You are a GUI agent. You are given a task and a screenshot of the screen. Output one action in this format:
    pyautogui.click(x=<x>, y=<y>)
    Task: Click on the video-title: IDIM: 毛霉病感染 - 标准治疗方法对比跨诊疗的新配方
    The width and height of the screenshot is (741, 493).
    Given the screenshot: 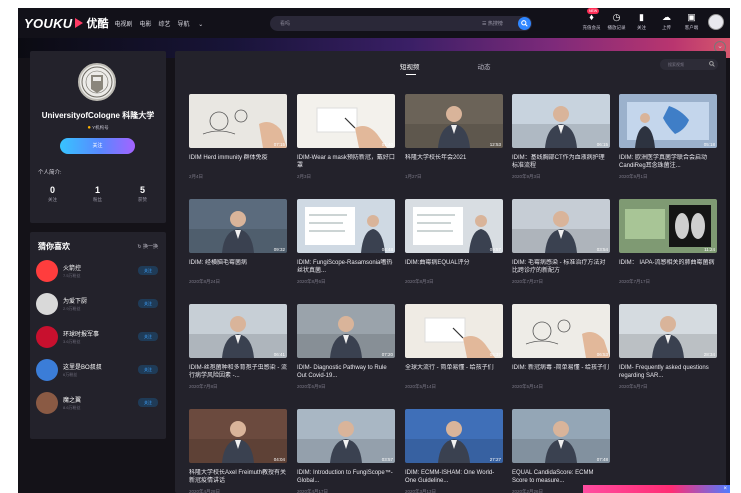 What is the action you would take?
    pyautogui.click(x=561, y=267)
    